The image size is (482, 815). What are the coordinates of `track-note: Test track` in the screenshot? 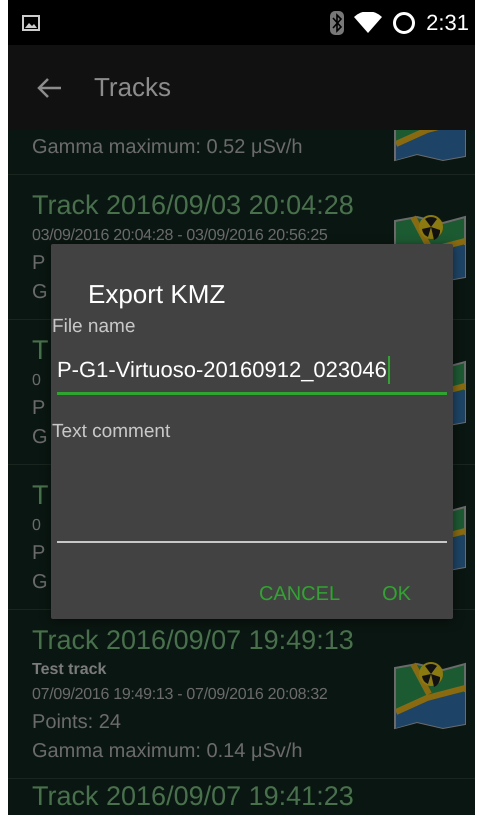 It's located at (69, 670).